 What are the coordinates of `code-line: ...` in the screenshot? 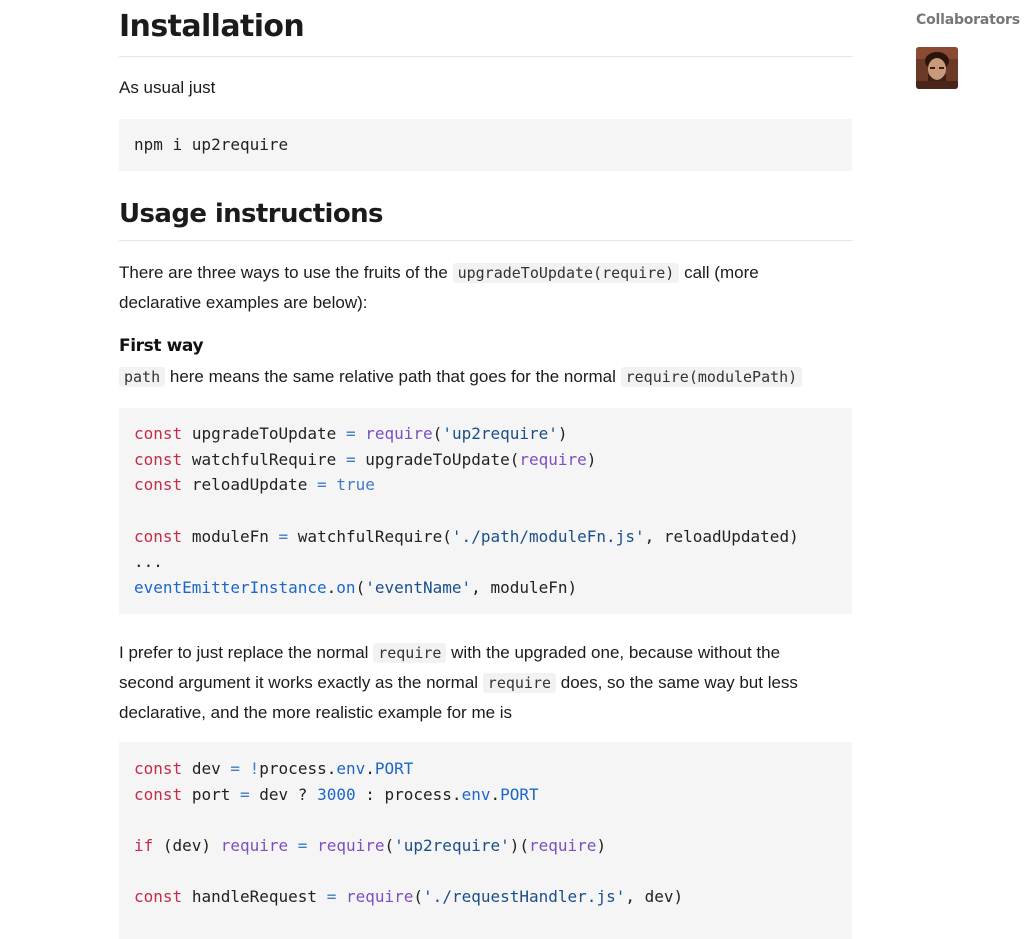 It's located at (148, 562).